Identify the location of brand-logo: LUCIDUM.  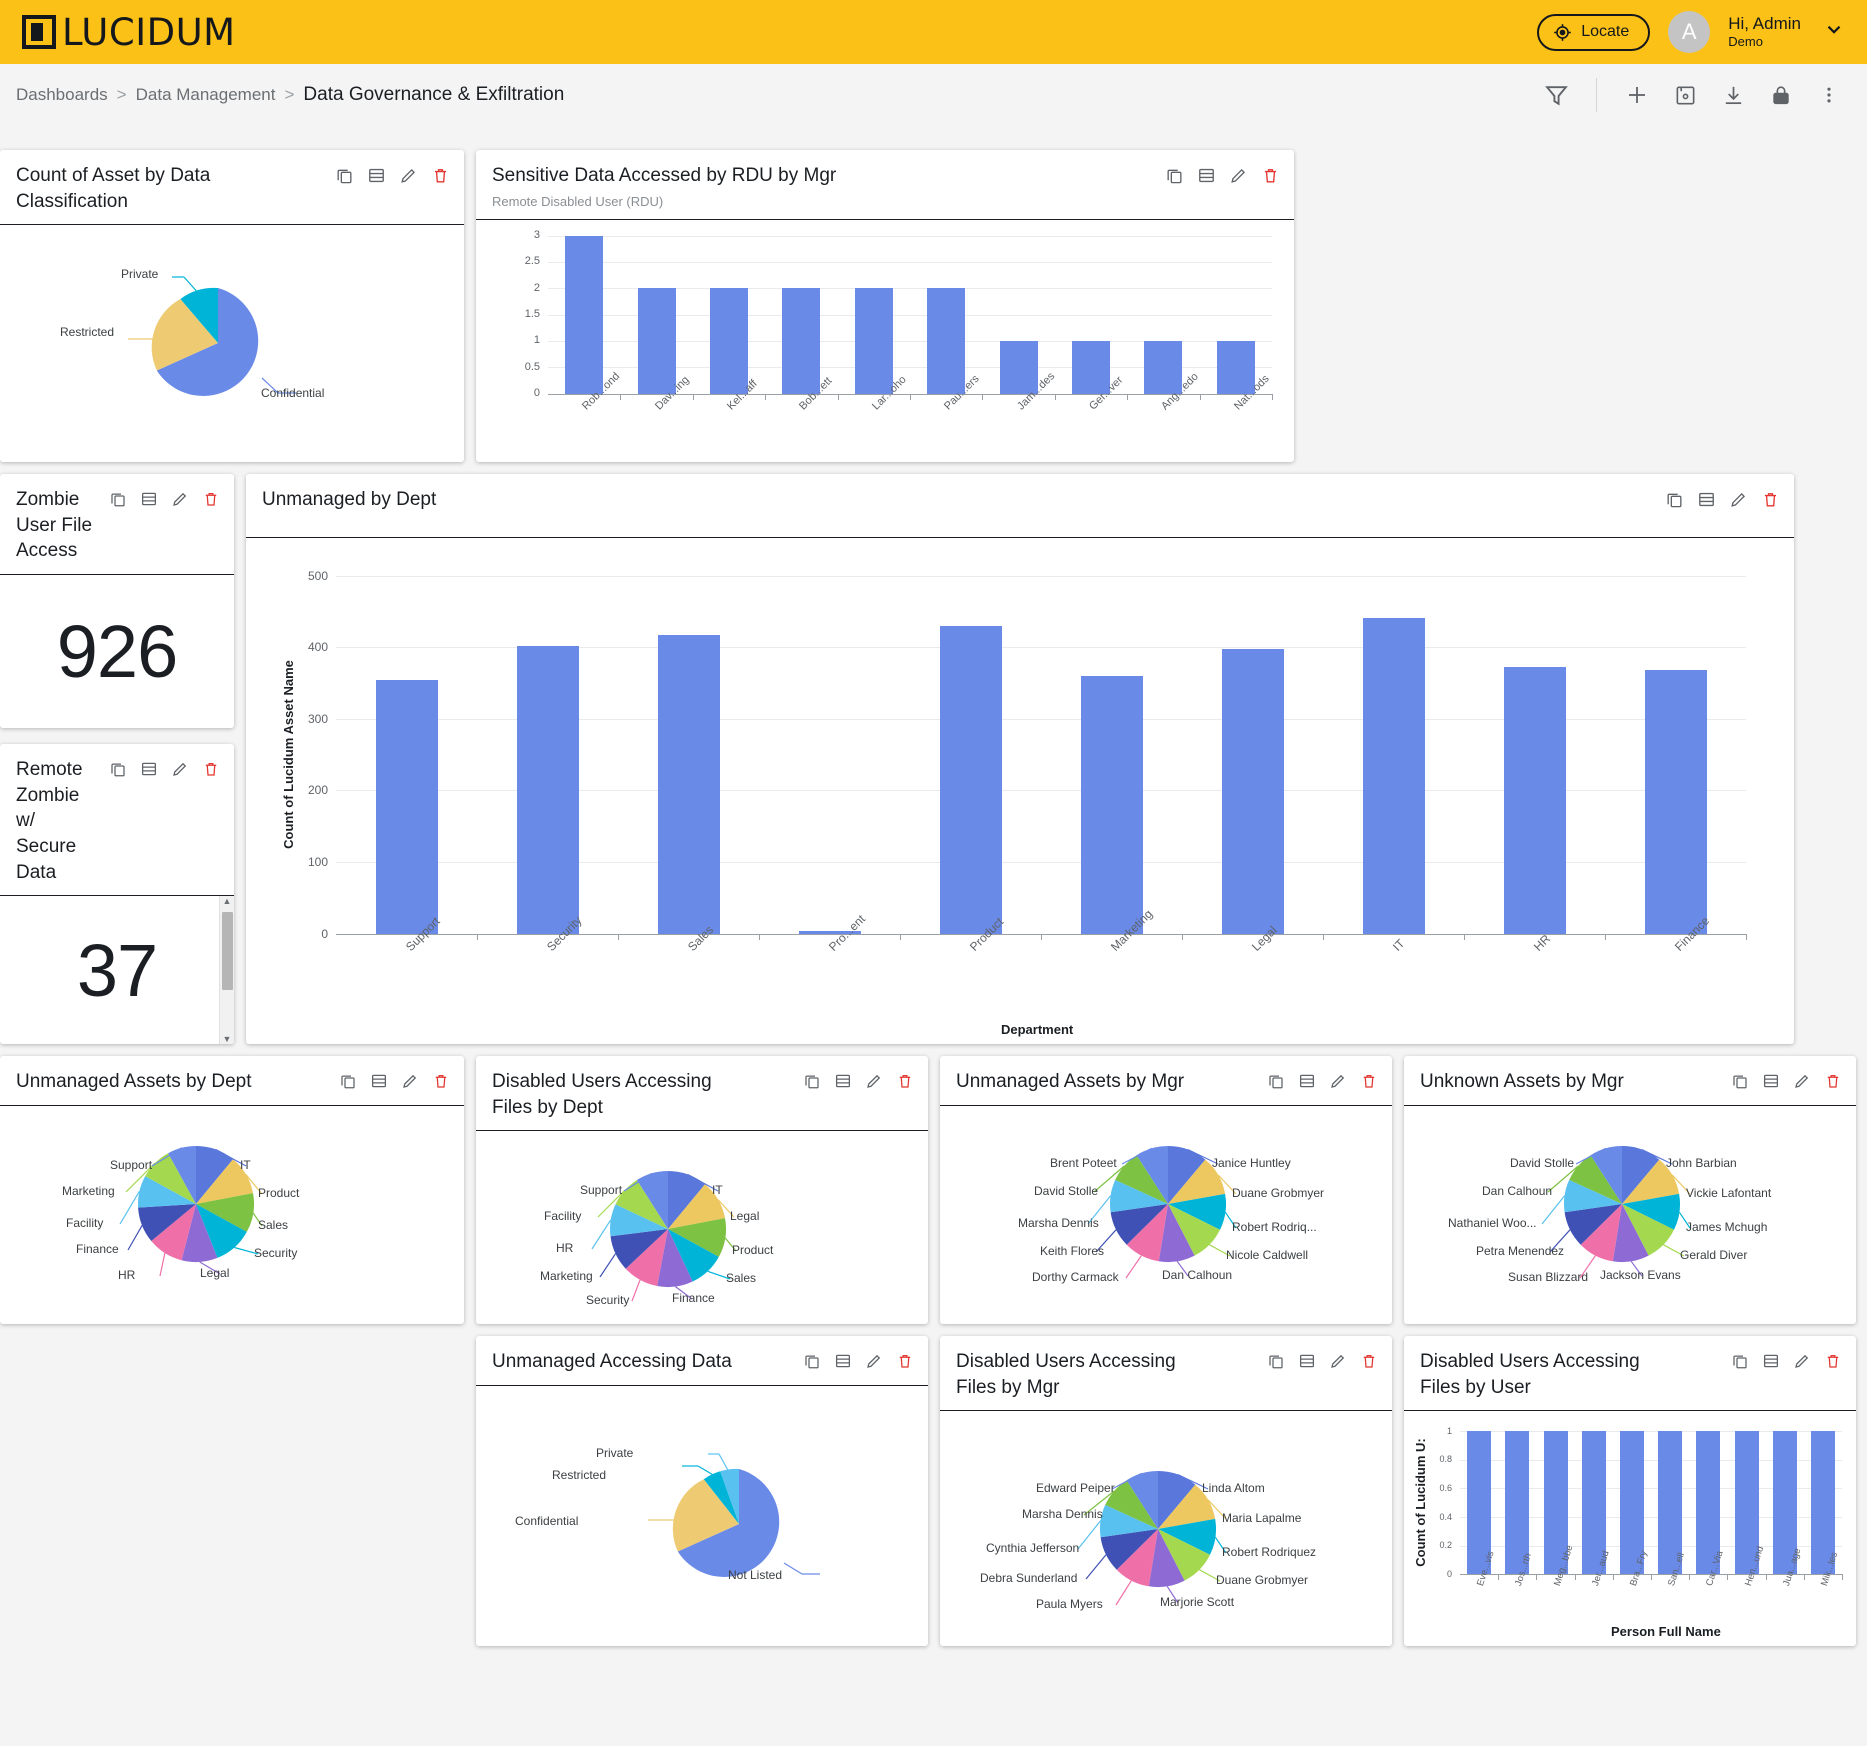
(129, 32).